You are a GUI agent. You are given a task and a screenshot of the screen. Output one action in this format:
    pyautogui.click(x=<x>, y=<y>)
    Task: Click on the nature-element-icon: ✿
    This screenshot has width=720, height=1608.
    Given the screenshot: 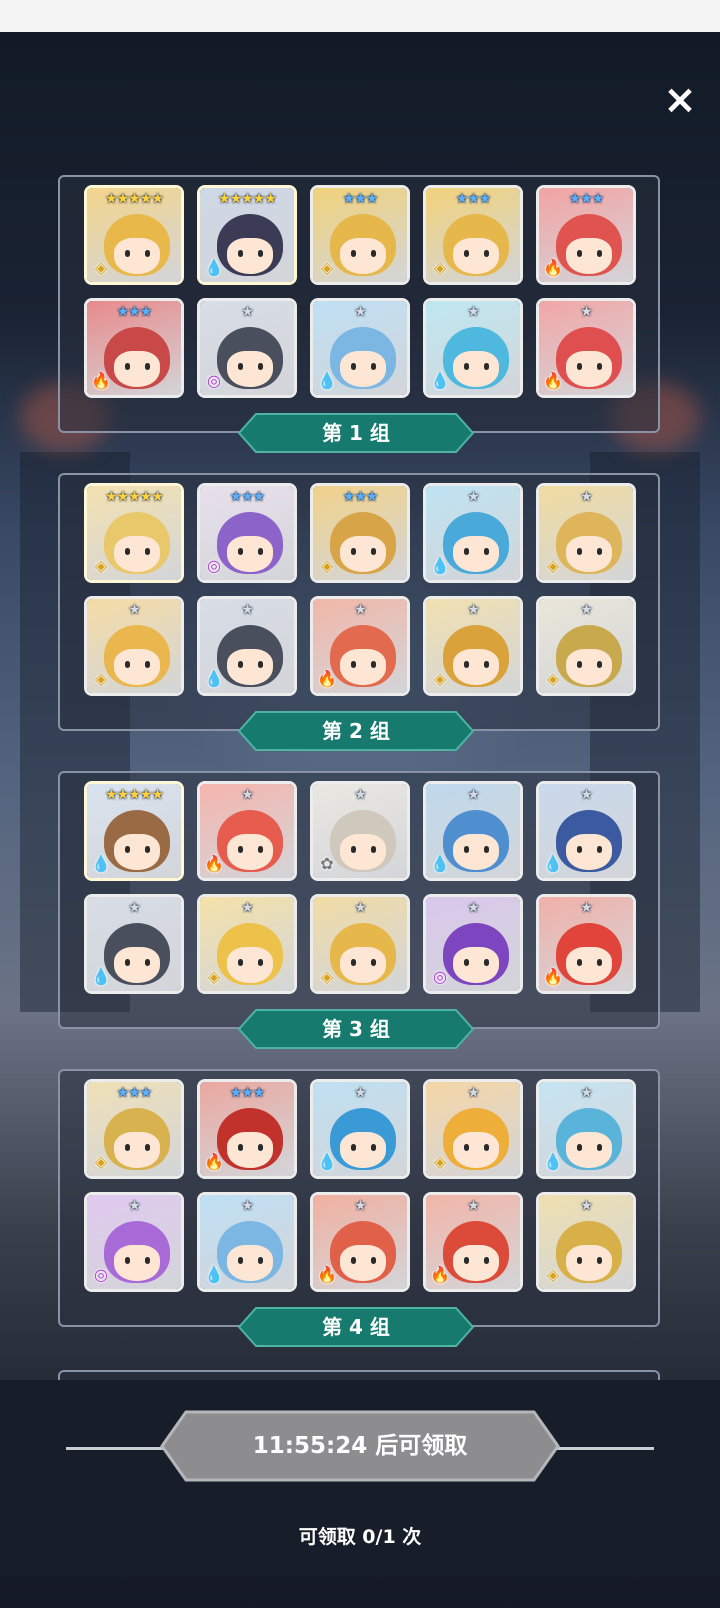 What is the action you would take?
    pyautogui.click(x=327, y=863)
    